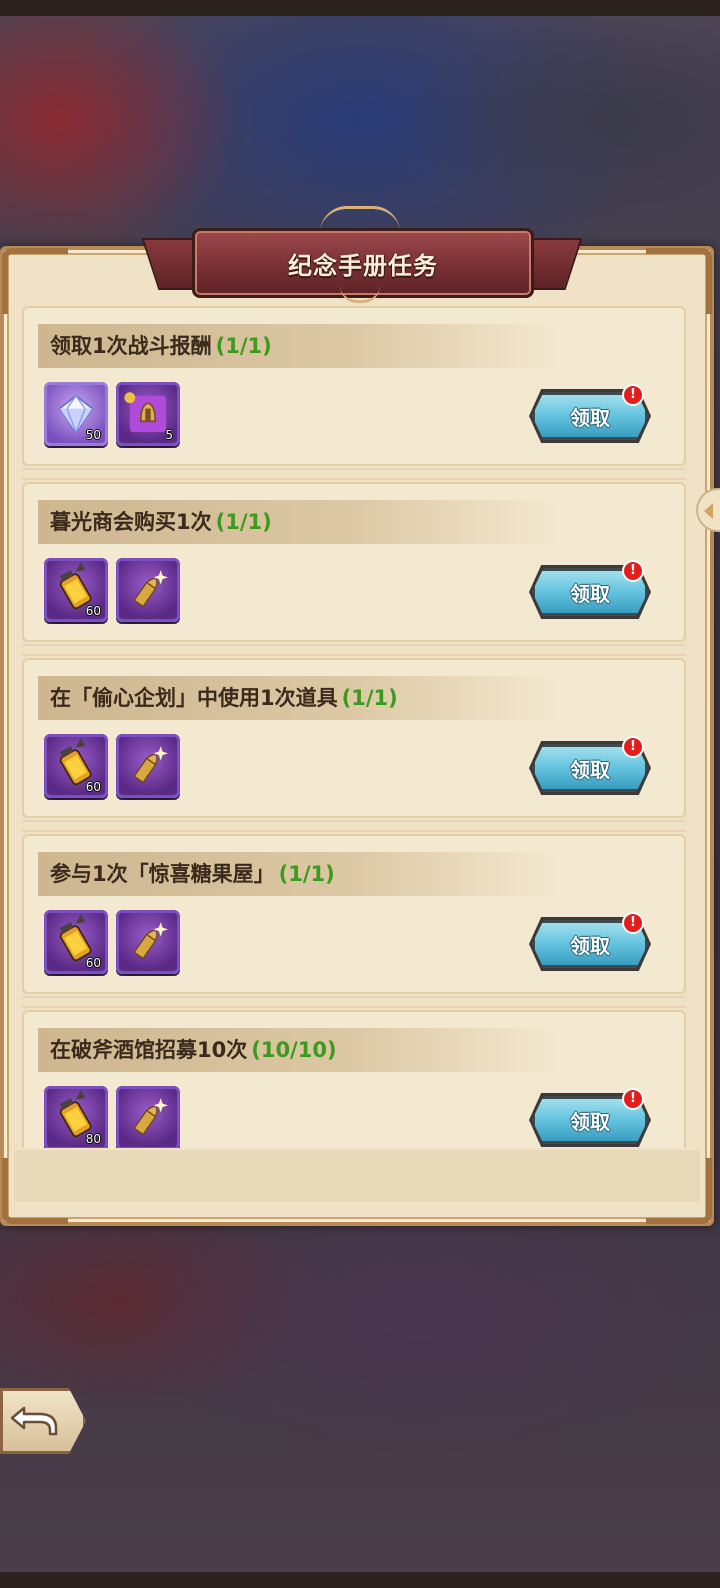  Describe the element at coordinates (357, 1176) in the screenshot. I see `panel-footer` at that location.